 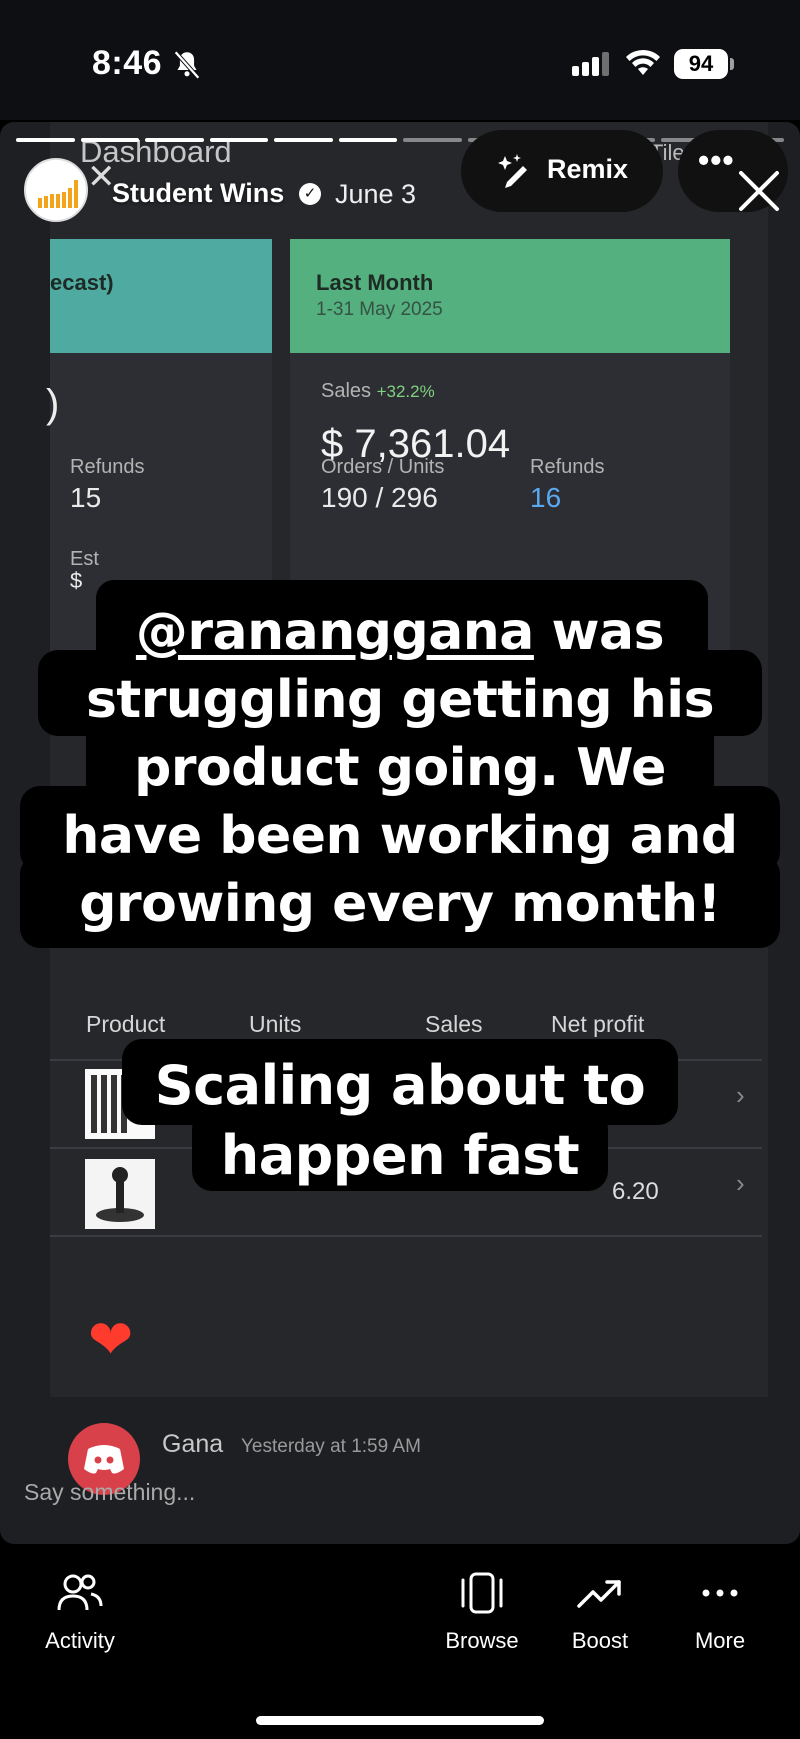 I want to click on mention-link: @rananggana, so click(x=335, y=632).